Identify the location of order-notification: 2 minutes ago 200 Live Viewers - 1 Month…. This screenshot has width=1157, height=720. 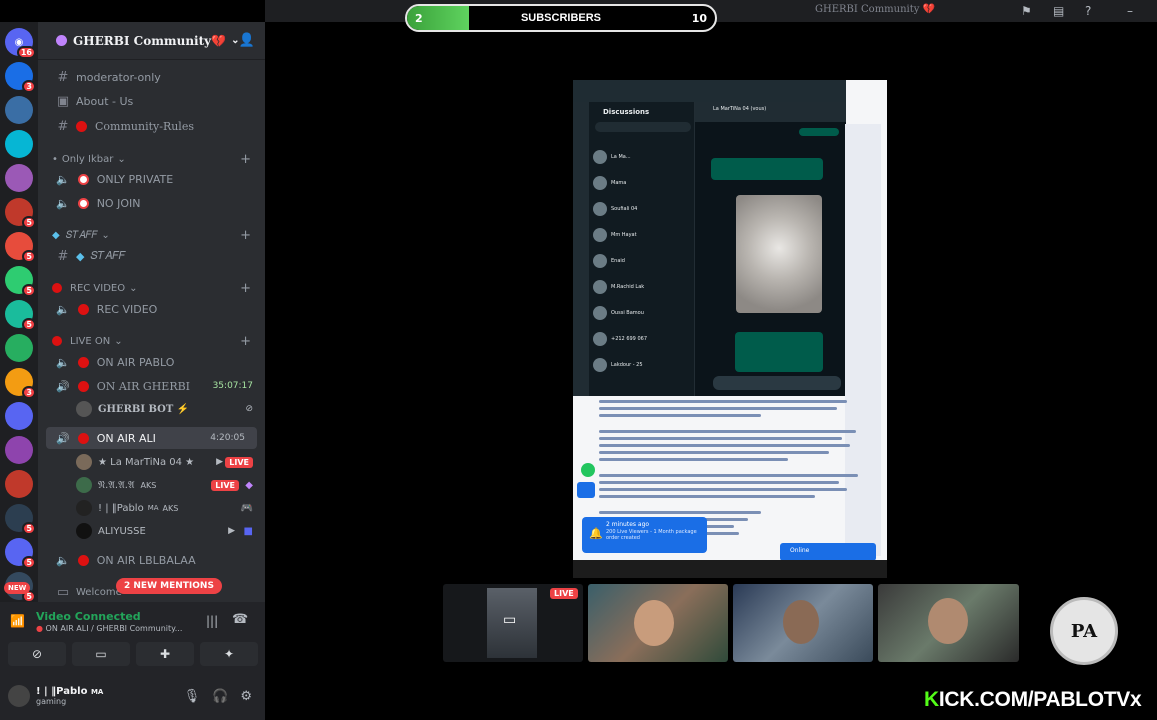
(644, 535).